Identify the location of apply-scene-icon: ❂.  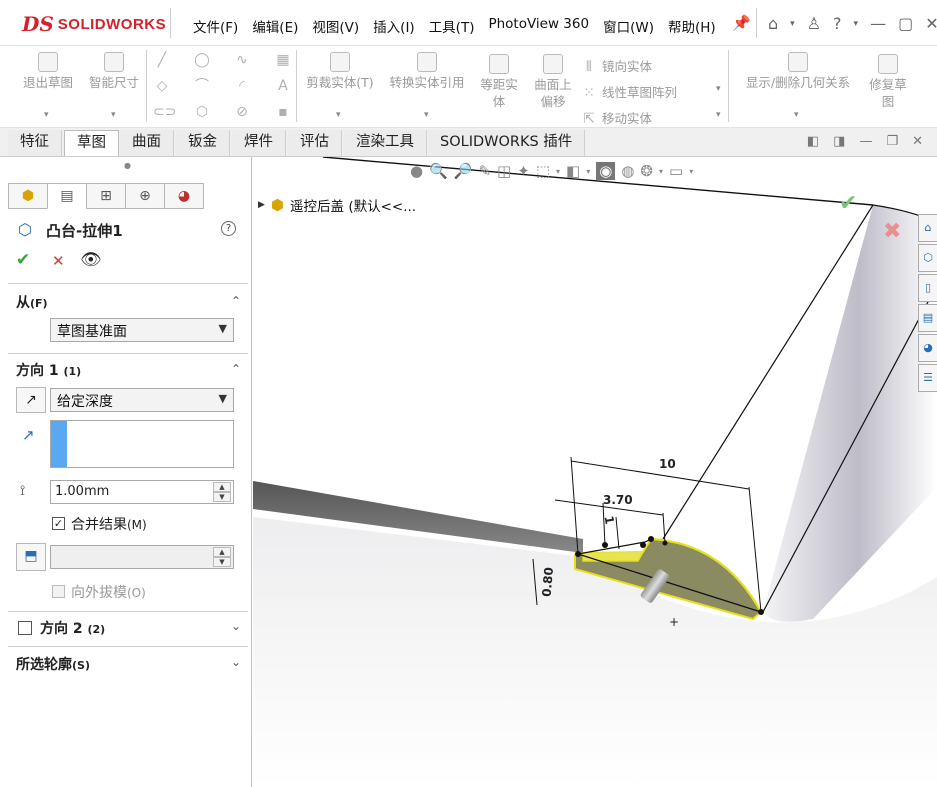
(646, 171).